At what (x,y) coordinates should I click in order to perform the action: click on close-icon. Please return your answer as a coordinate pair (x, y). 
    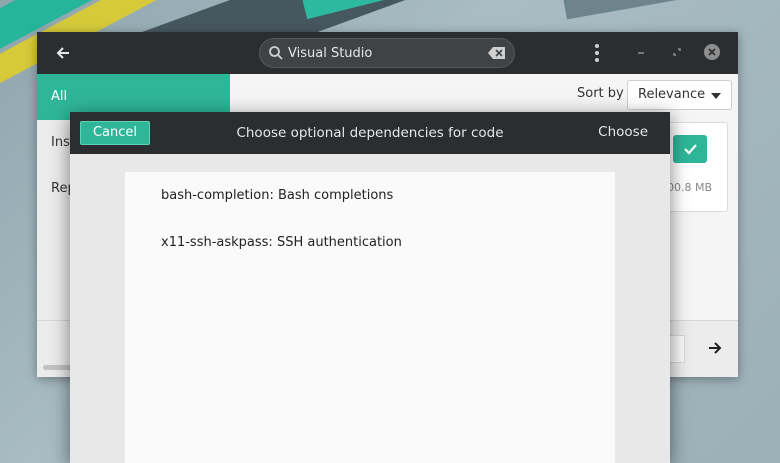
    Looking at the image, I should click on (712, 52).